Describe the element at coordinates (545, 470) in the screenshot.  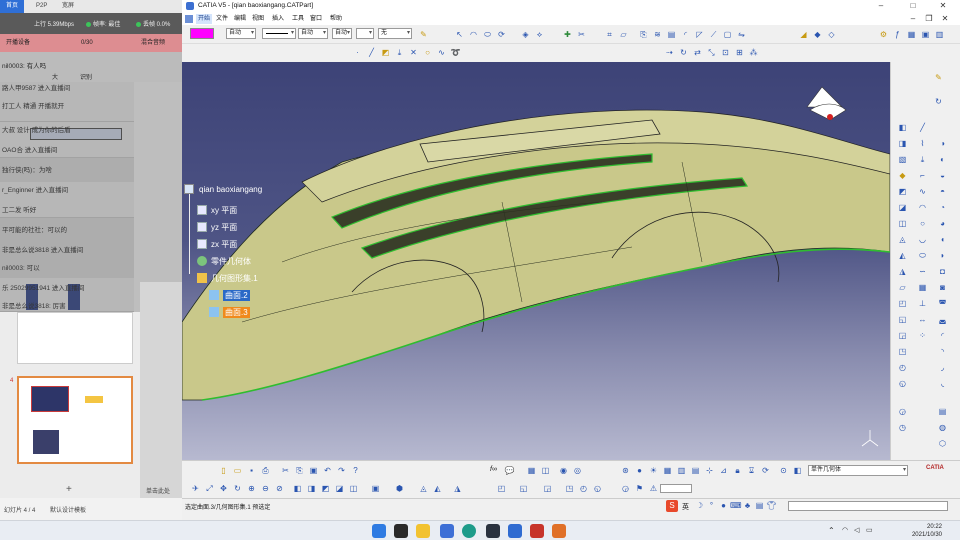
I see `chart-icon: ◫` at that location.